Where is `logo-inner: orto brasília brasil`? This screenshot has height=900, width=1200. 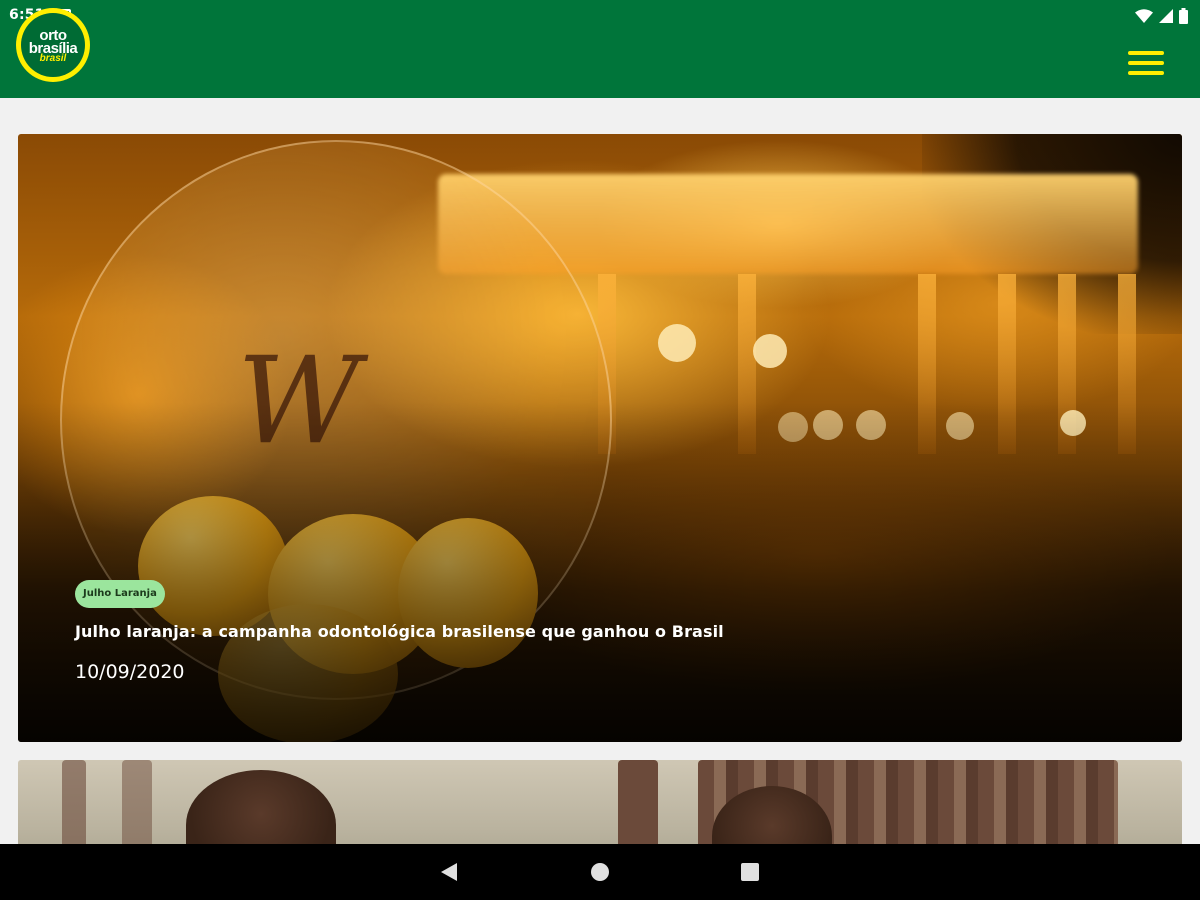
logo-inner: orto brasília brasil is located at coordinates (53, 45).